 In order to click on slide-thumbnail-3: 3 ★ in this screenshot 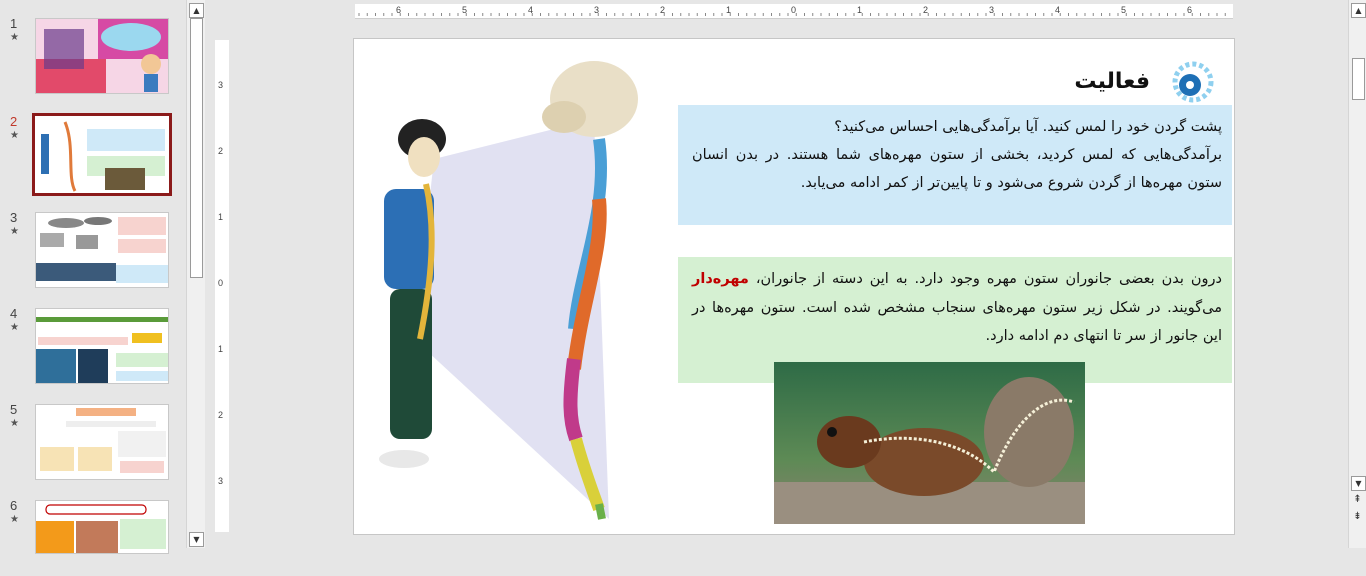, I will do `click(93, 248)`.